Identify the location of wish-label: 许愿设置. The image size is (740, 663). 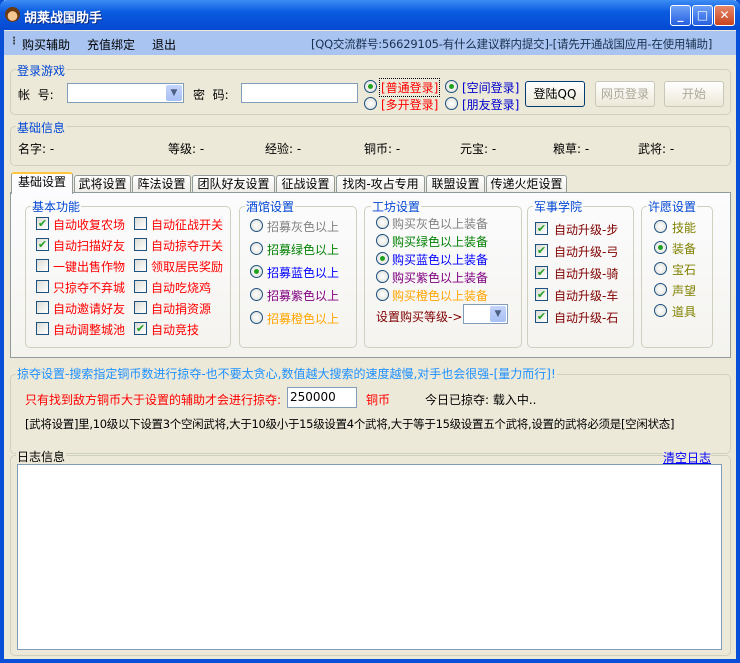
(672, 206).